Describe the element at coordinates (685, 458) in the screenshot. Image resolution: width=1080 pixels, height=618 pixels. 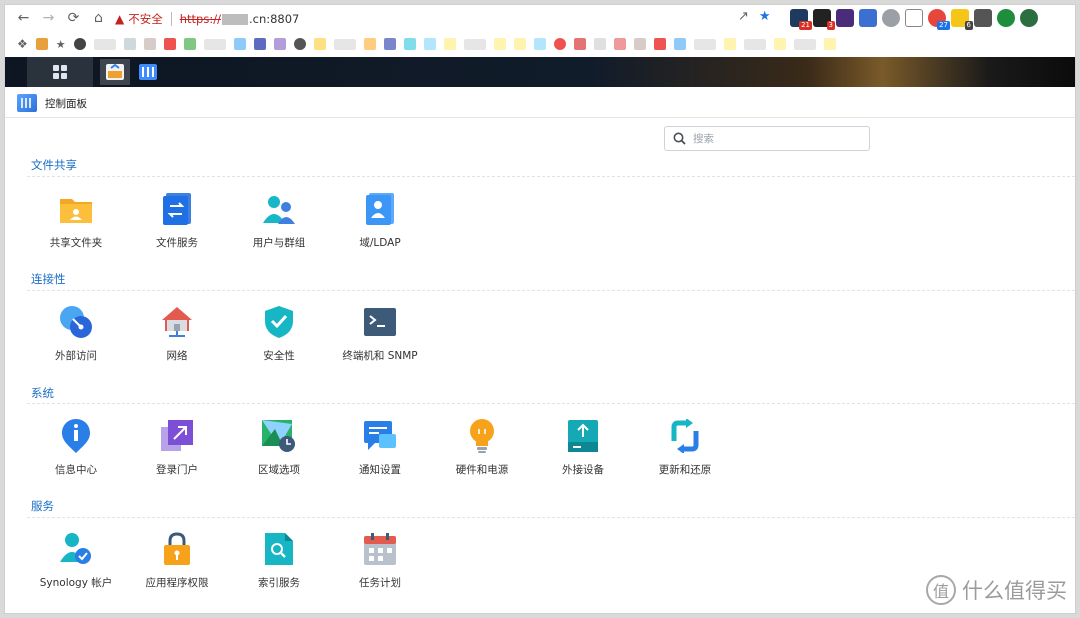
I see `tile-update-restore: 更新和还原` at that location.